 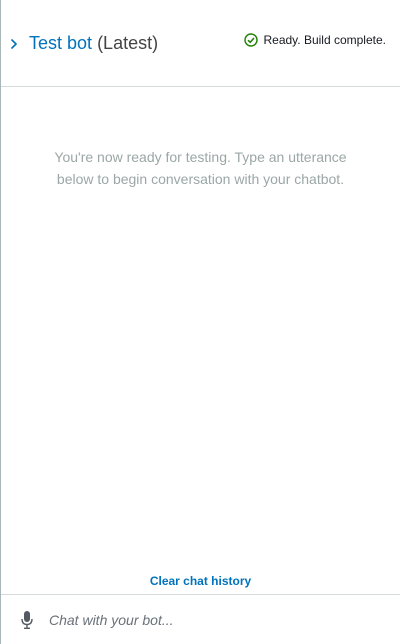 What do you see at coordinates (93, 43) in the screenshot?
I see `panel-title: Test bot (Latest)` at bounding box center [93, 43].